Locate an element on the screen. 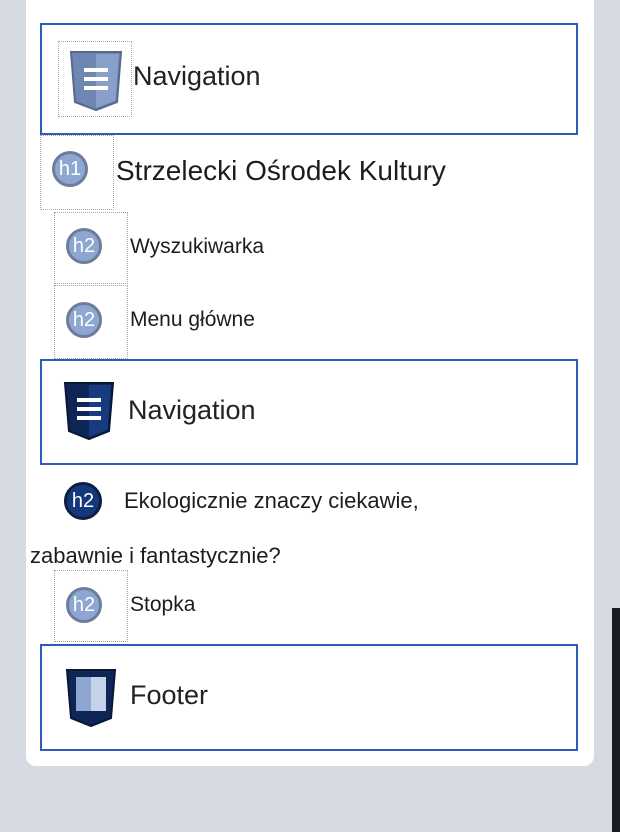 Image resolution: width=620 pixels, height=832 pixels. background-strip is located at coordinates (616, 720).